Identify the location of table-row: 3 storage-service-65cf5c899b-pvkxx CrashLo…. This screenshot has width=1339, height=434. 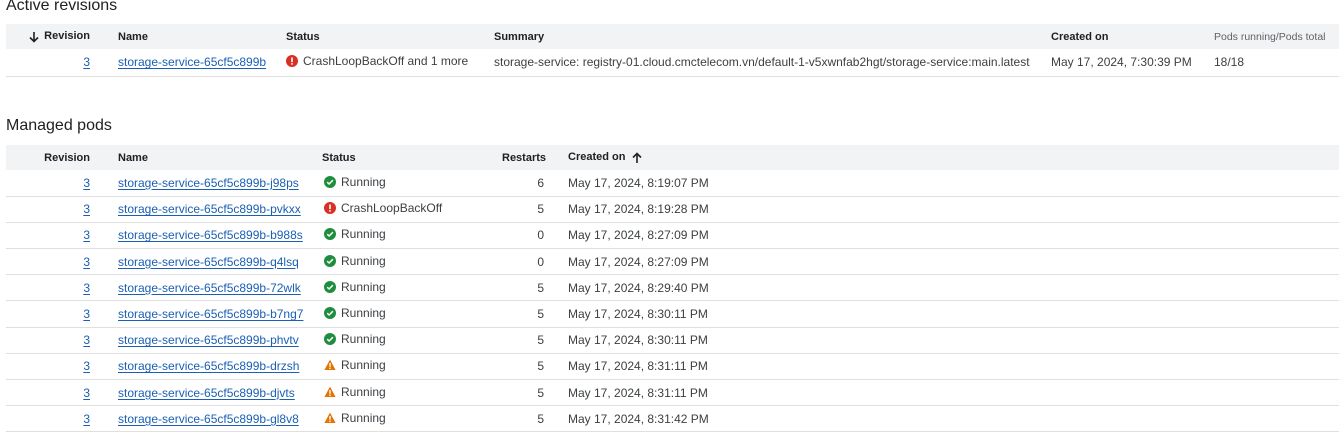
(672, 209).